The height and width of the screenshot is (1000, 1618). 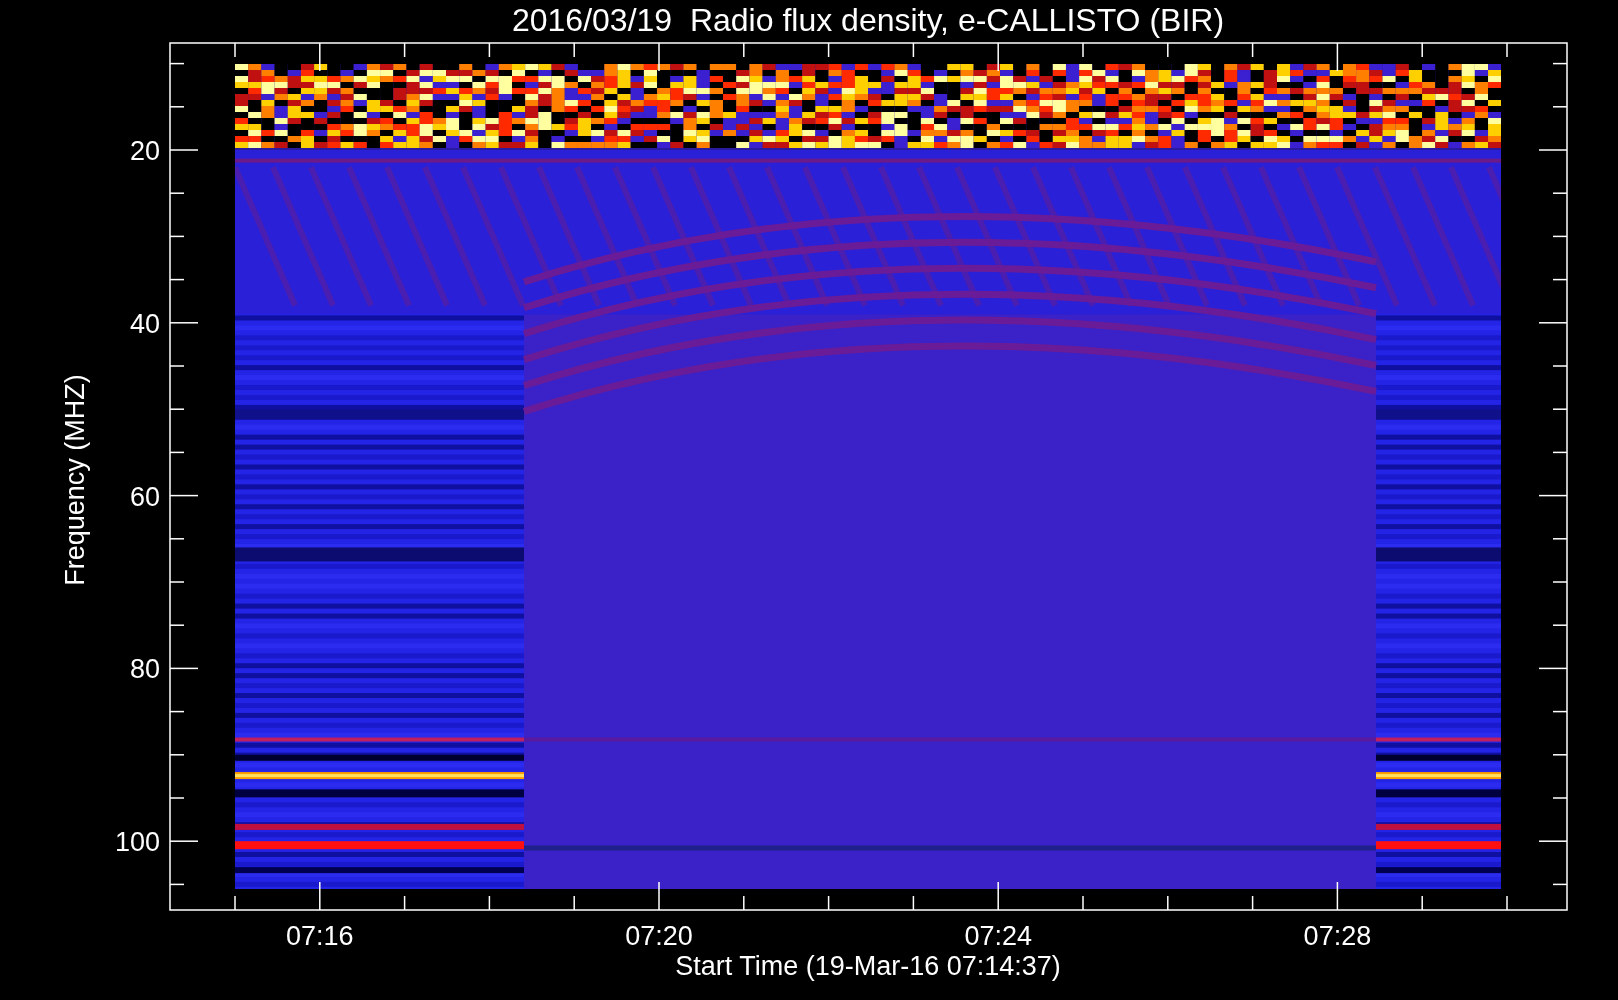 I want to click on y-tick-label: 40, so click(x=144, y=323).